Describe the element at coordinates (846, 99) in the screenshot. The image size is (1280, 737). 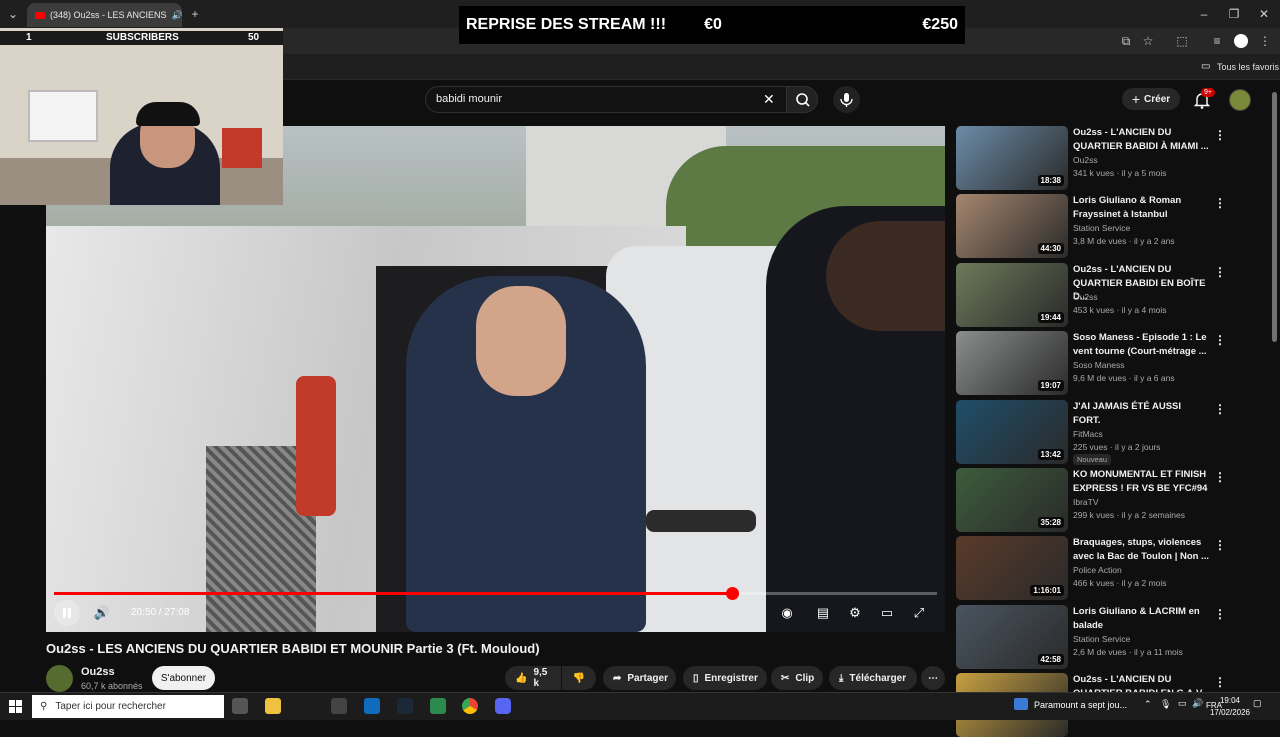
I see `voice-search-button` at that location.